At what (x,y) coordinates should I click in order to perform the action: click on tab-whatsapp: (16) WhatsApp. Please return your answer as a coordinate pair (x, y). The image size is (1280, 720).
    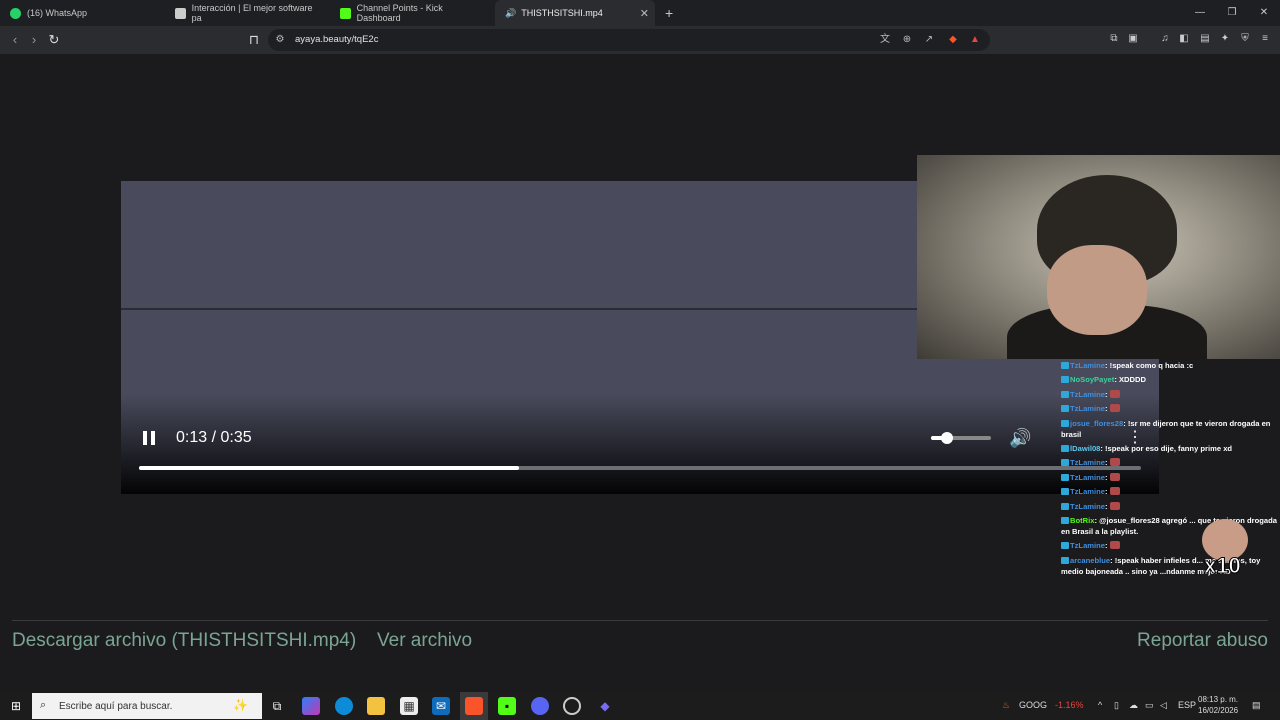
    Looking at the image, I should click on (82, 13).